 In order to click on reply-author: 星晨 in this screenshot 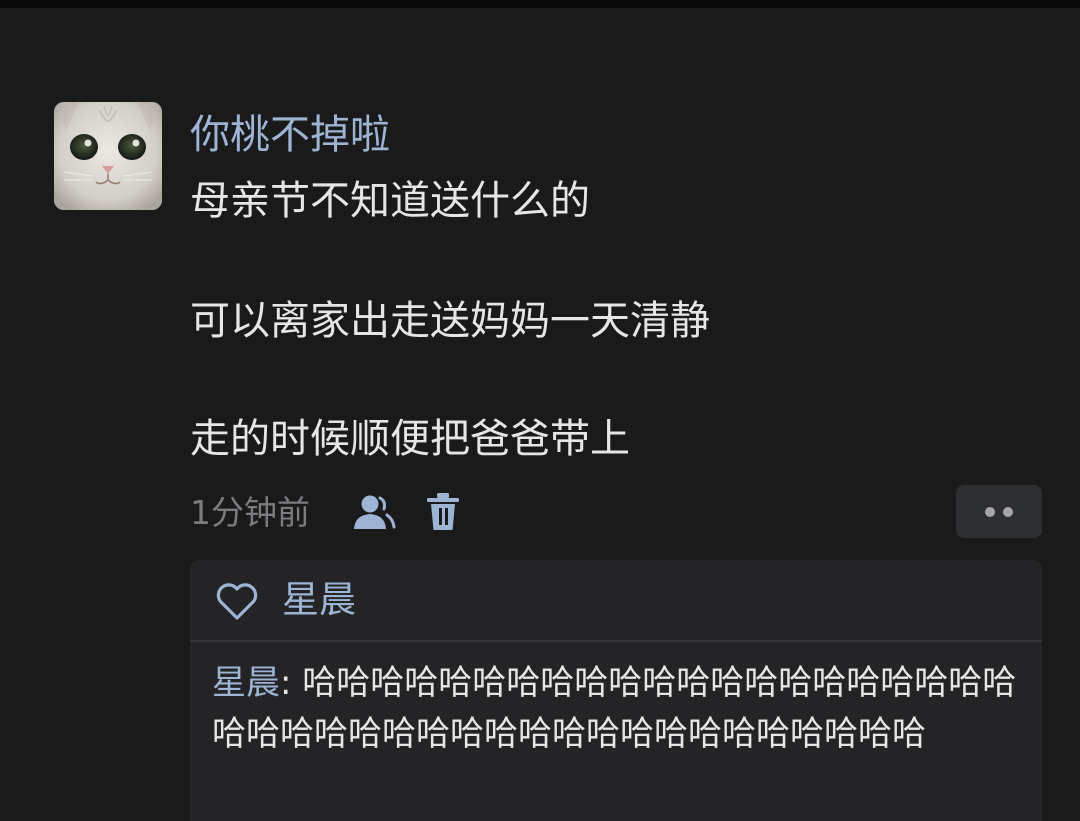, I will do `click(246, 683)`.